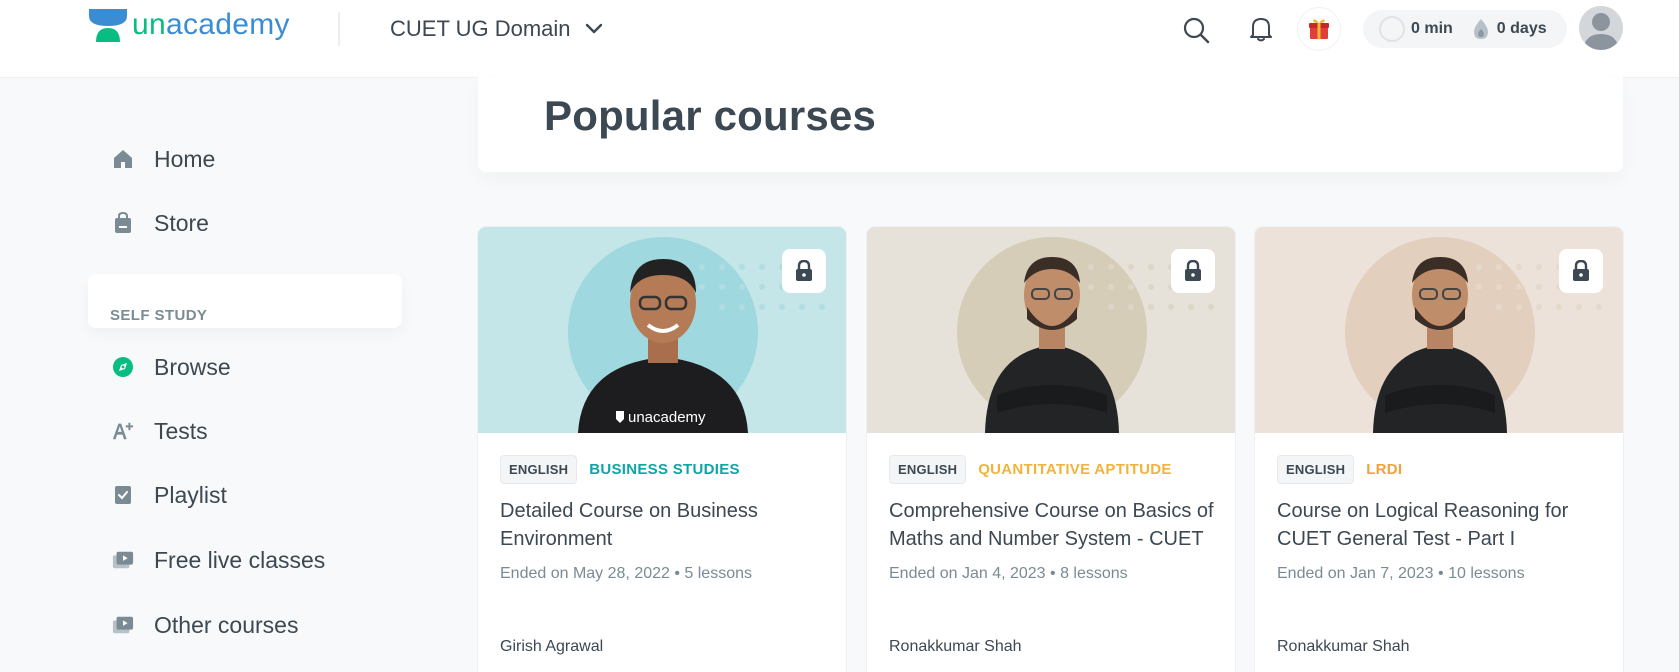 The width and height of the screenshot is (1679, 672). Describe the element at coordinates (190, 494) in the screenshot. I see `sidebar-item-label: Playlist` at that location.